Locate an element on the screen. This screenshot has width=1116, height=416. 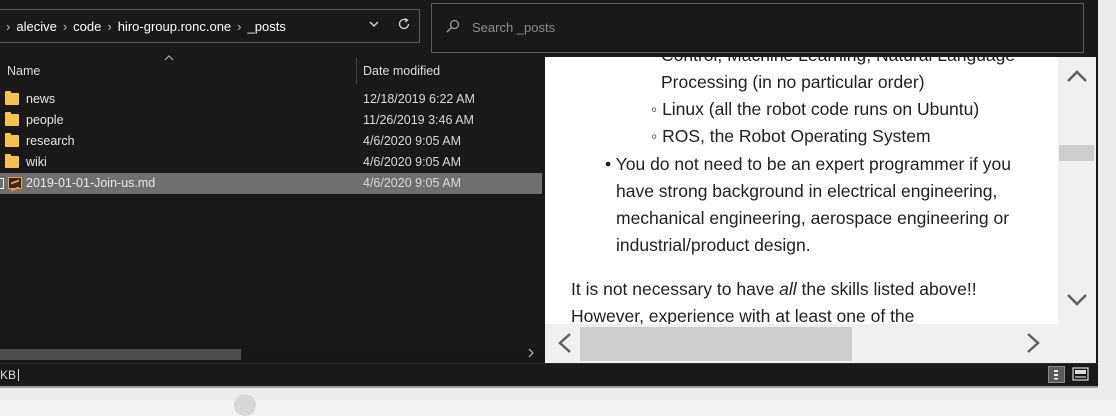
breadcrumb-item-posts: _posts is located at coordinates (267, 26).